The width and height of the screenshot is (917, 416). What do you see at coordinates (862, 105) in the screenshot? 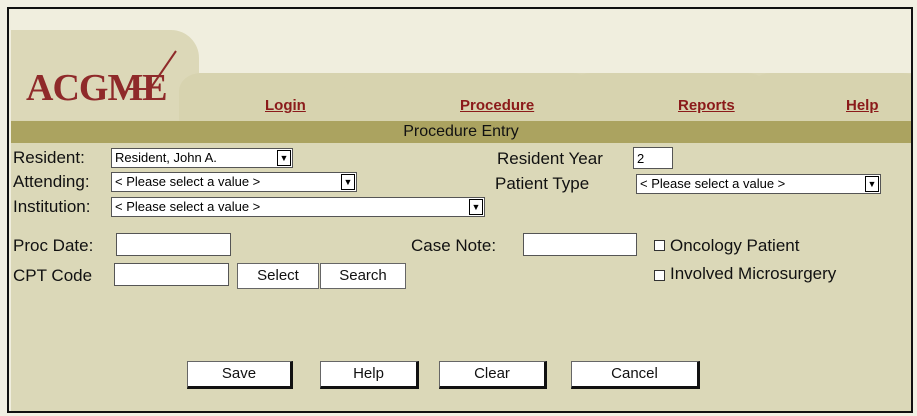
I see `tab-help: Help` at bounding box center [862, 105].